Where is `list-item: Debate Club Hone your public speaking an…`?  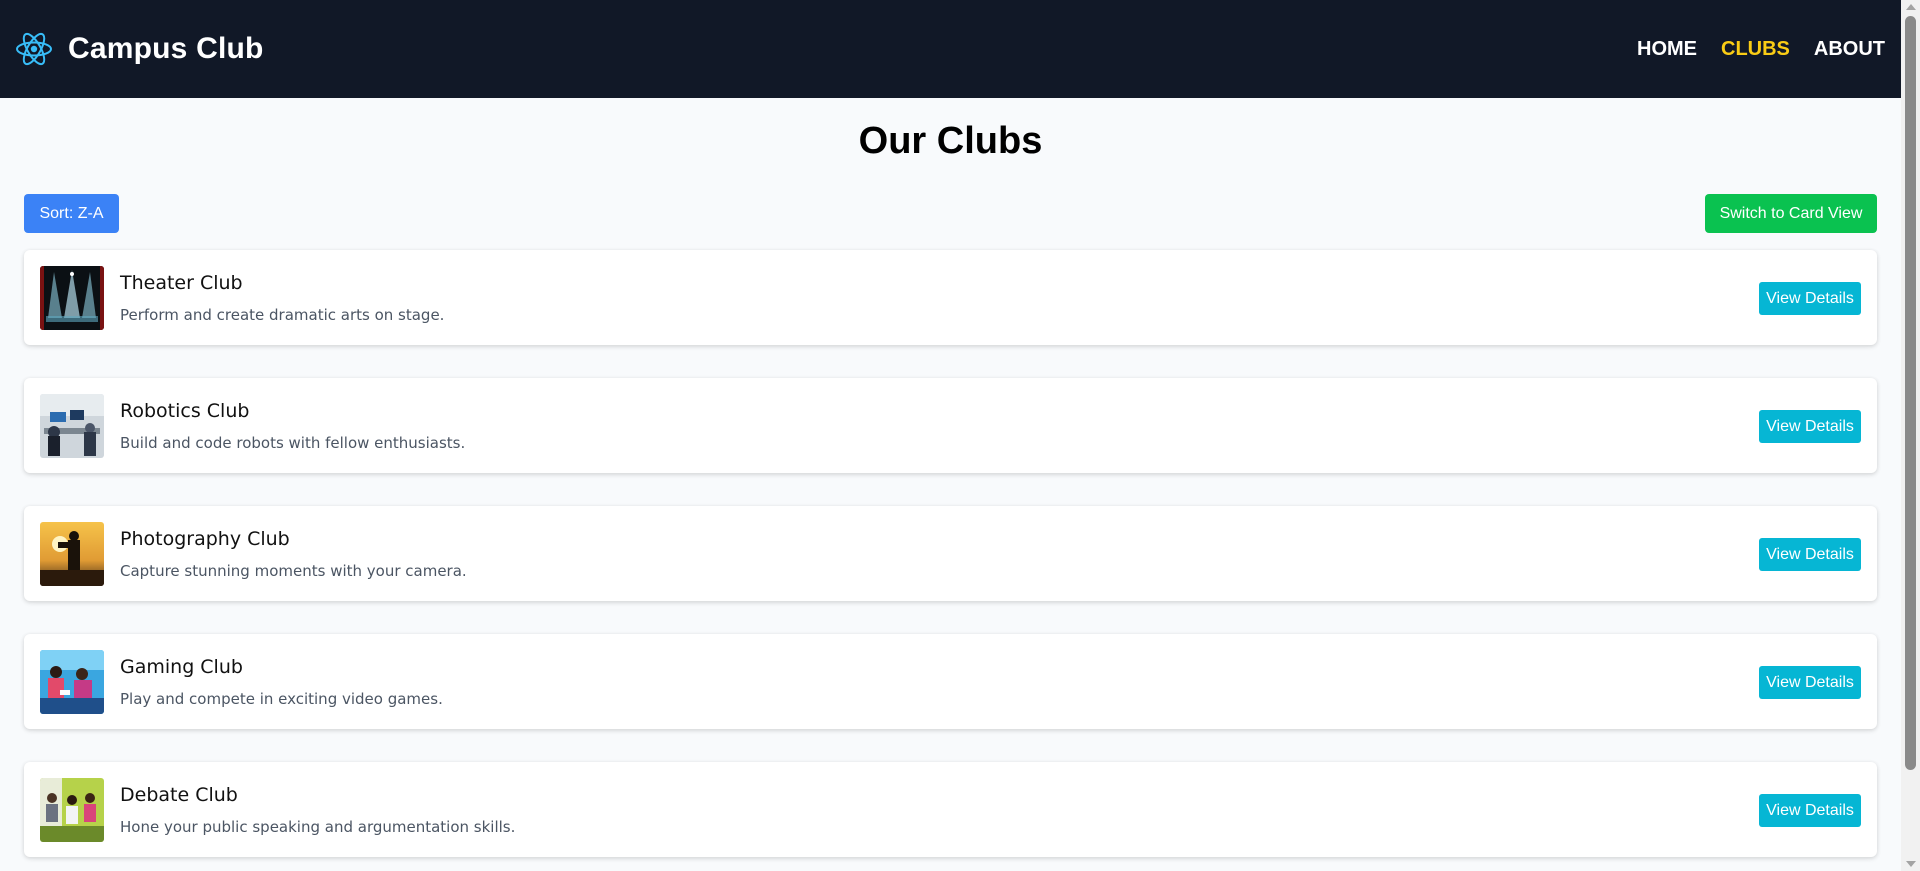 list-item: Debate Club Hone your public speaking an… is located at coordinates (950, 809).